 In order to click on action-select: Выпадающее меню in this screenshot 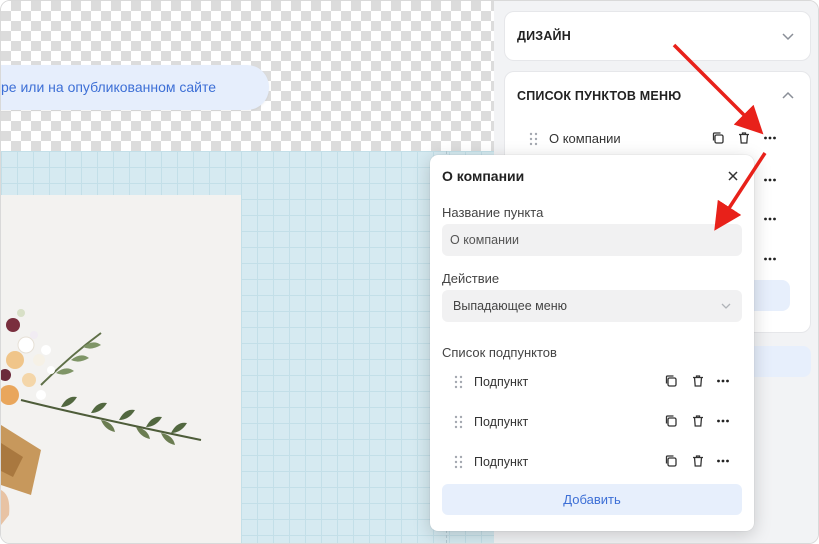, I will do `click(592, 306)`.